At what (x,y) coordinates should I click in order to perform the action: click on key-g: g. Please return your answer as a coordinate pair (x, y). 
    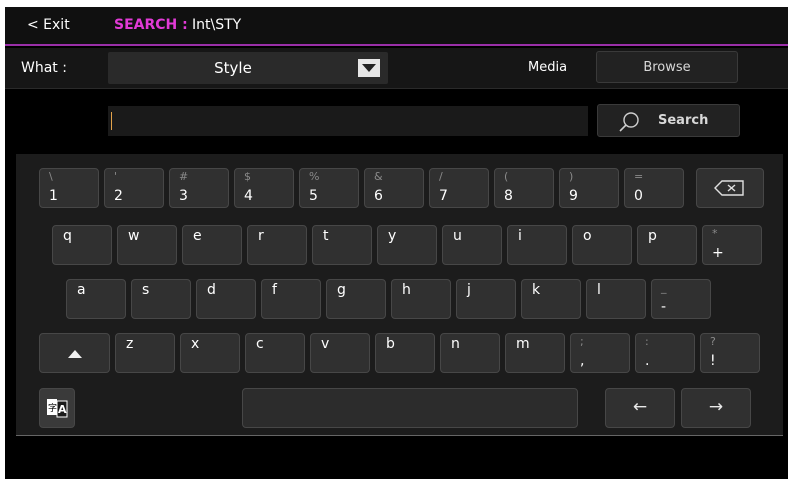
    Looking at the image, I should click on (356, 299).